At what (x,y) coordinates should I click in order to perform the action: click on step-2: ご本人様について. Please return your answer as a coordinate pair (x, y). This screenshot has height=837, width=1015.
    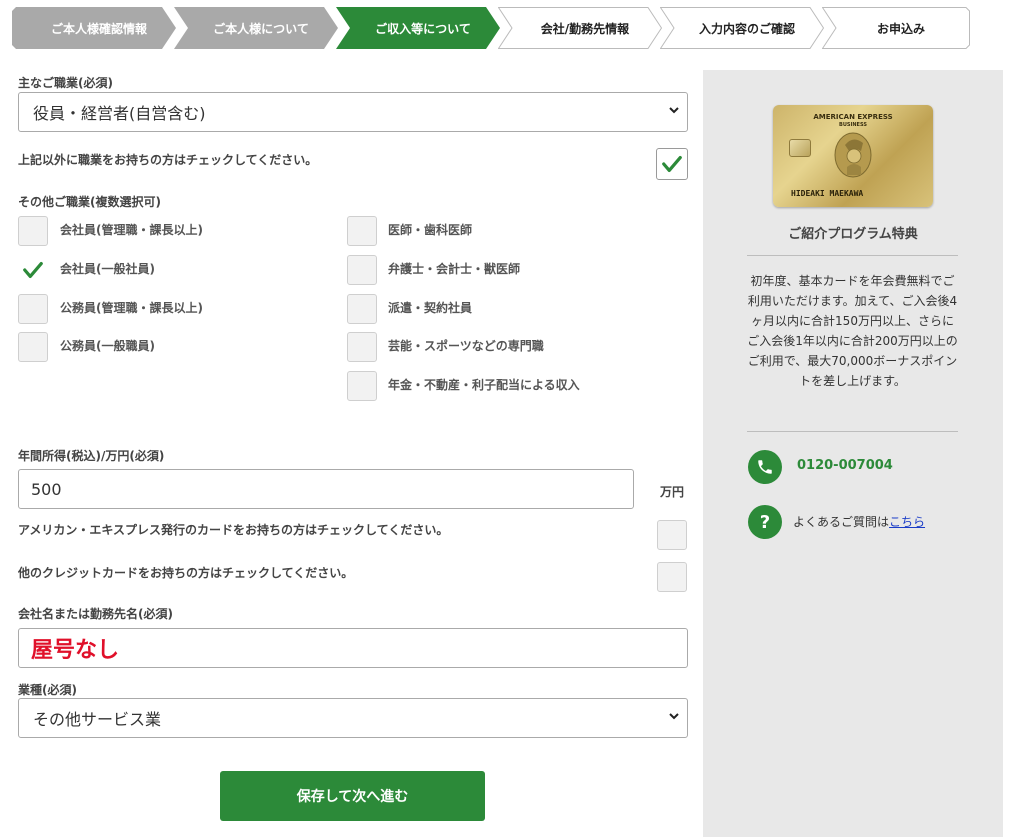
    Looking at the image, I should click on (256, 28).